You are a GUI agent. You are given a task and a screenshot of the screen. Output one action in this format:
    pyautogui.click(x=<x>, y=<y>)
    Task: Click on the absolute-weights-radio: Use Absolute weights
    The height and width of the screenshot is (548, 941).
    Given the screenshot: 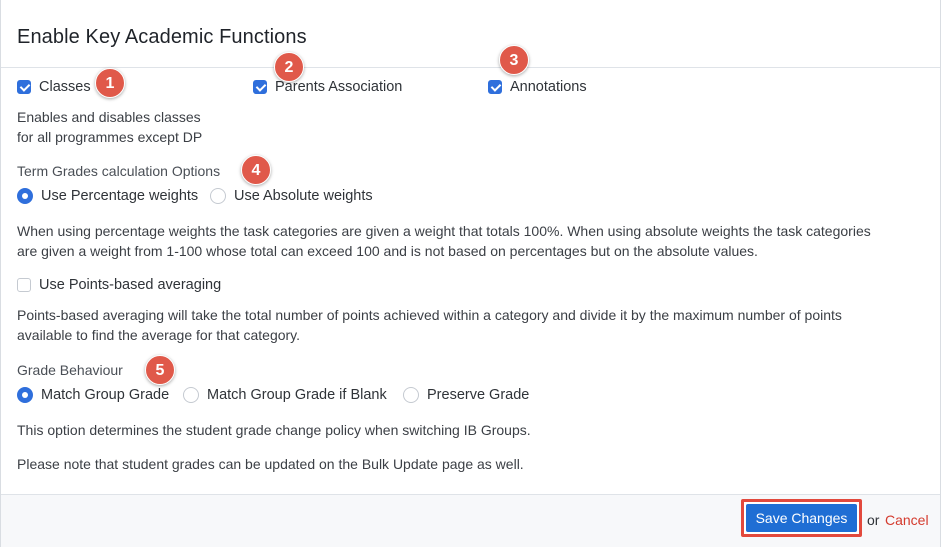 What is the action you would take?
    pyautogui.click(x=291, y=196)
    